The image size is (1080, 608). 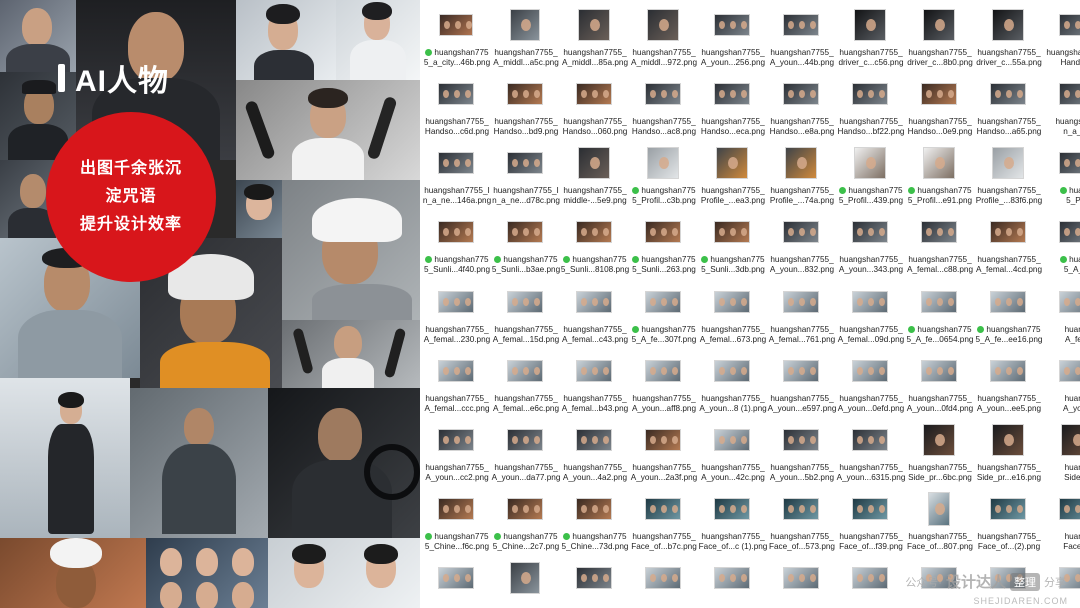 What do you see at coordinates (870, 244) in the screenshot?
I see `file-item: huangshan7755_ A_youn...343.png` at bounding box center [870, 244].